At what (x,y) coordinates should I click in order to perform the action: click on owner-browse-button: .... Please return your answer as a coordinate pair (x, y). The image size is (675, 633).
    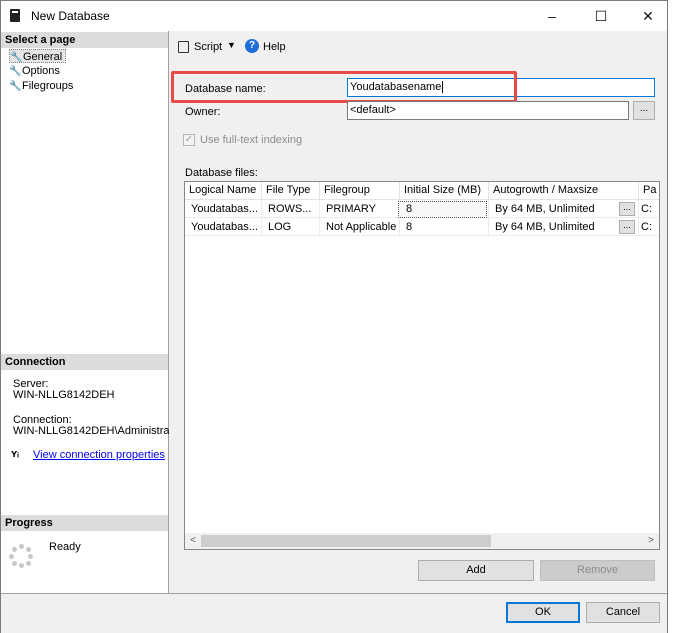
    Looking at the image, I should click on (644, 110).